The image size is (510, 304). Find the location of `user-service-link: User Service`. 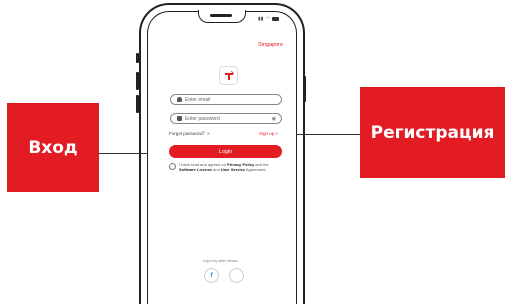

user-service-link: User Service is located at coordinates (233, 169).